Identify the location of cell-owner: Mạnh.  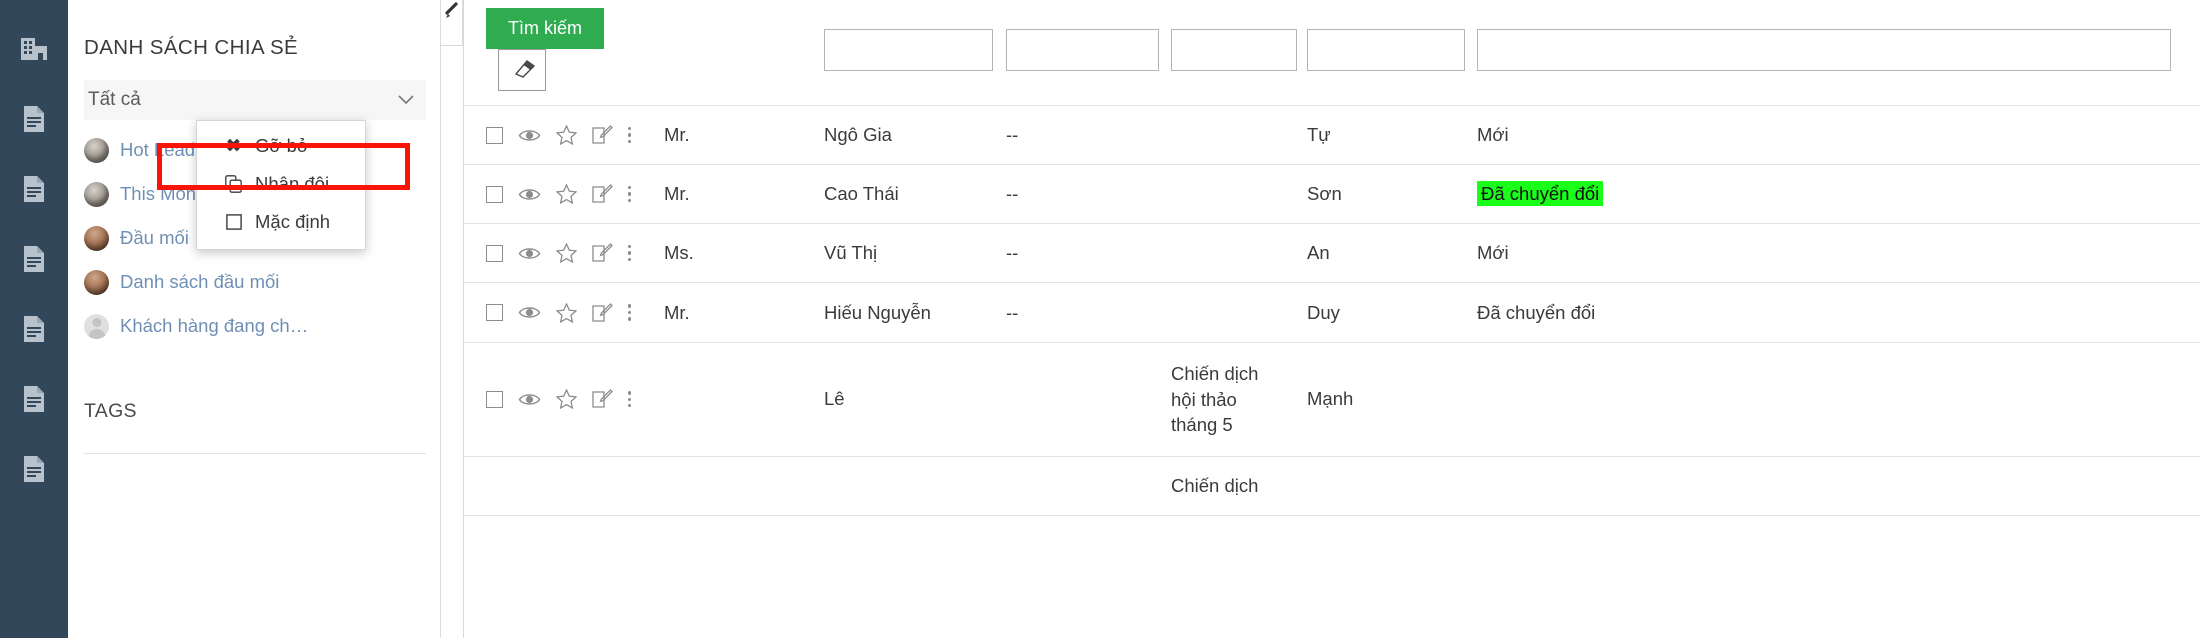
(1392, 399).